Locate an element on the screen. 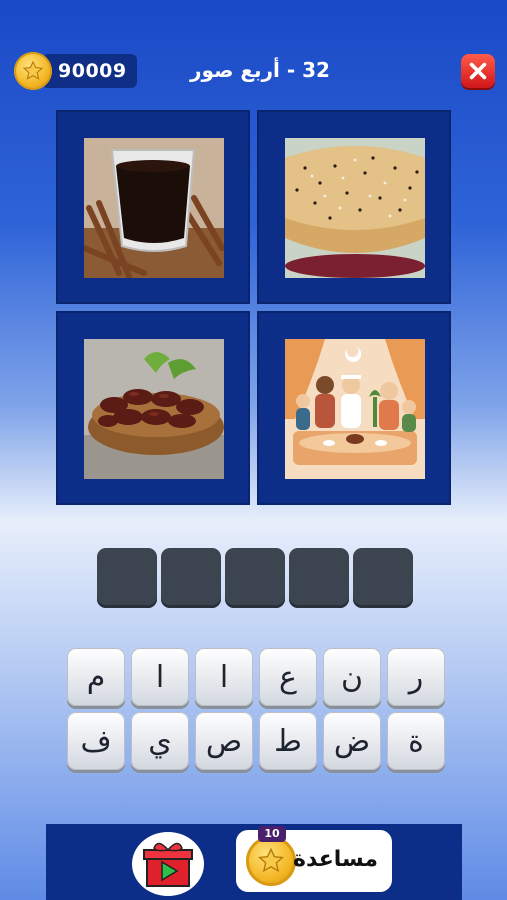  coin-balance: 90009 is located at coordinates (75, 71).